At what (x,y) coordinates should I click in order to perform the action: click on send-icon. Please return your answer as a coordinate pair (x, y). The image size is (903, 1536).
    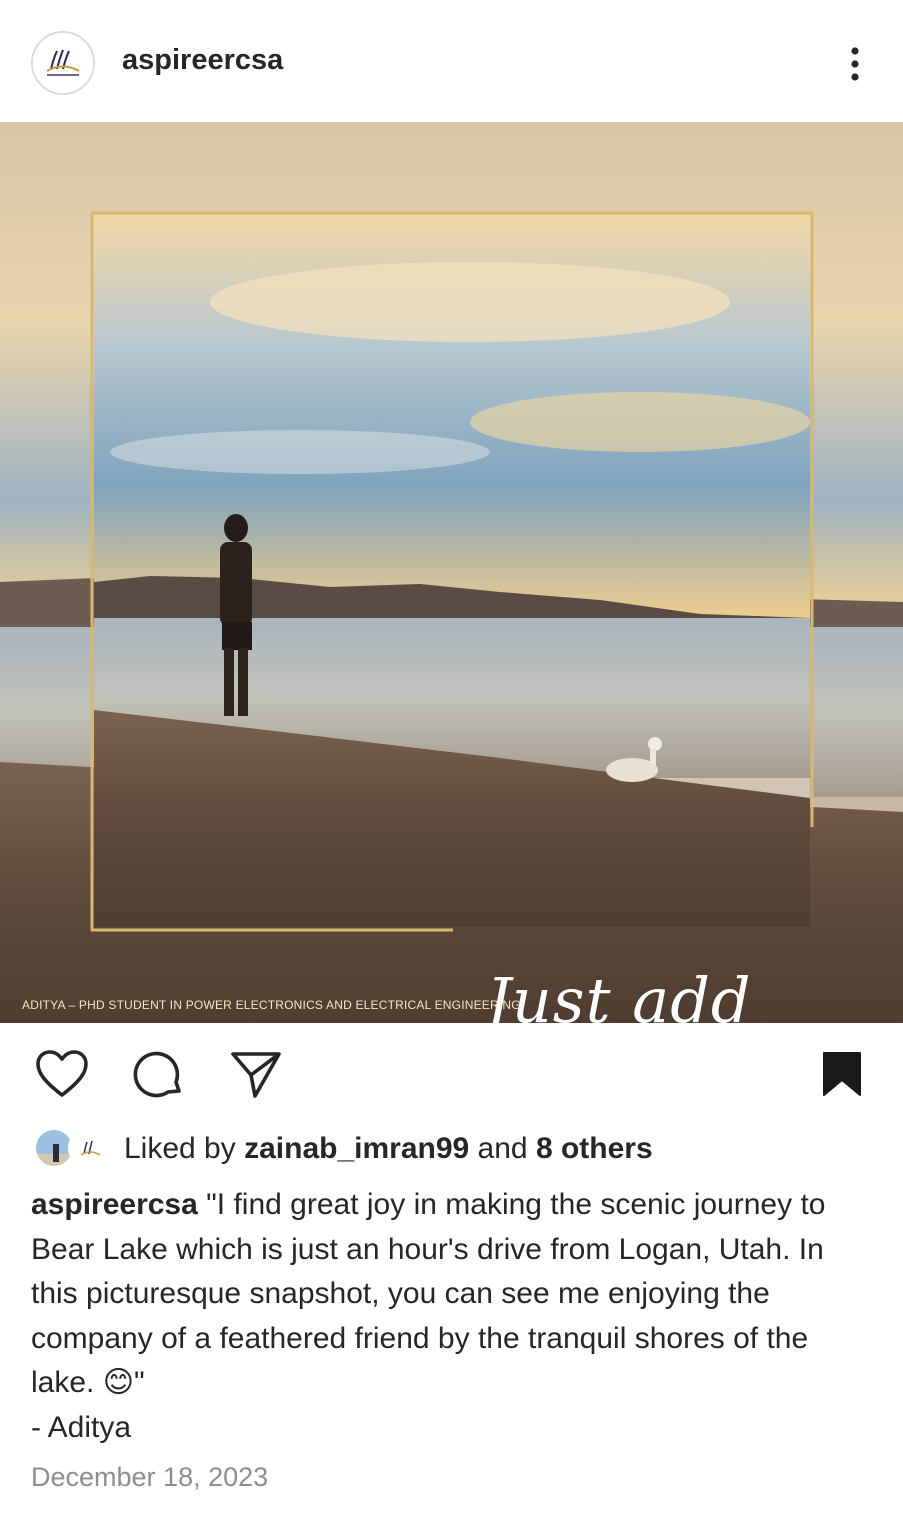
    Looking at the image, I should click on (256, 1075).